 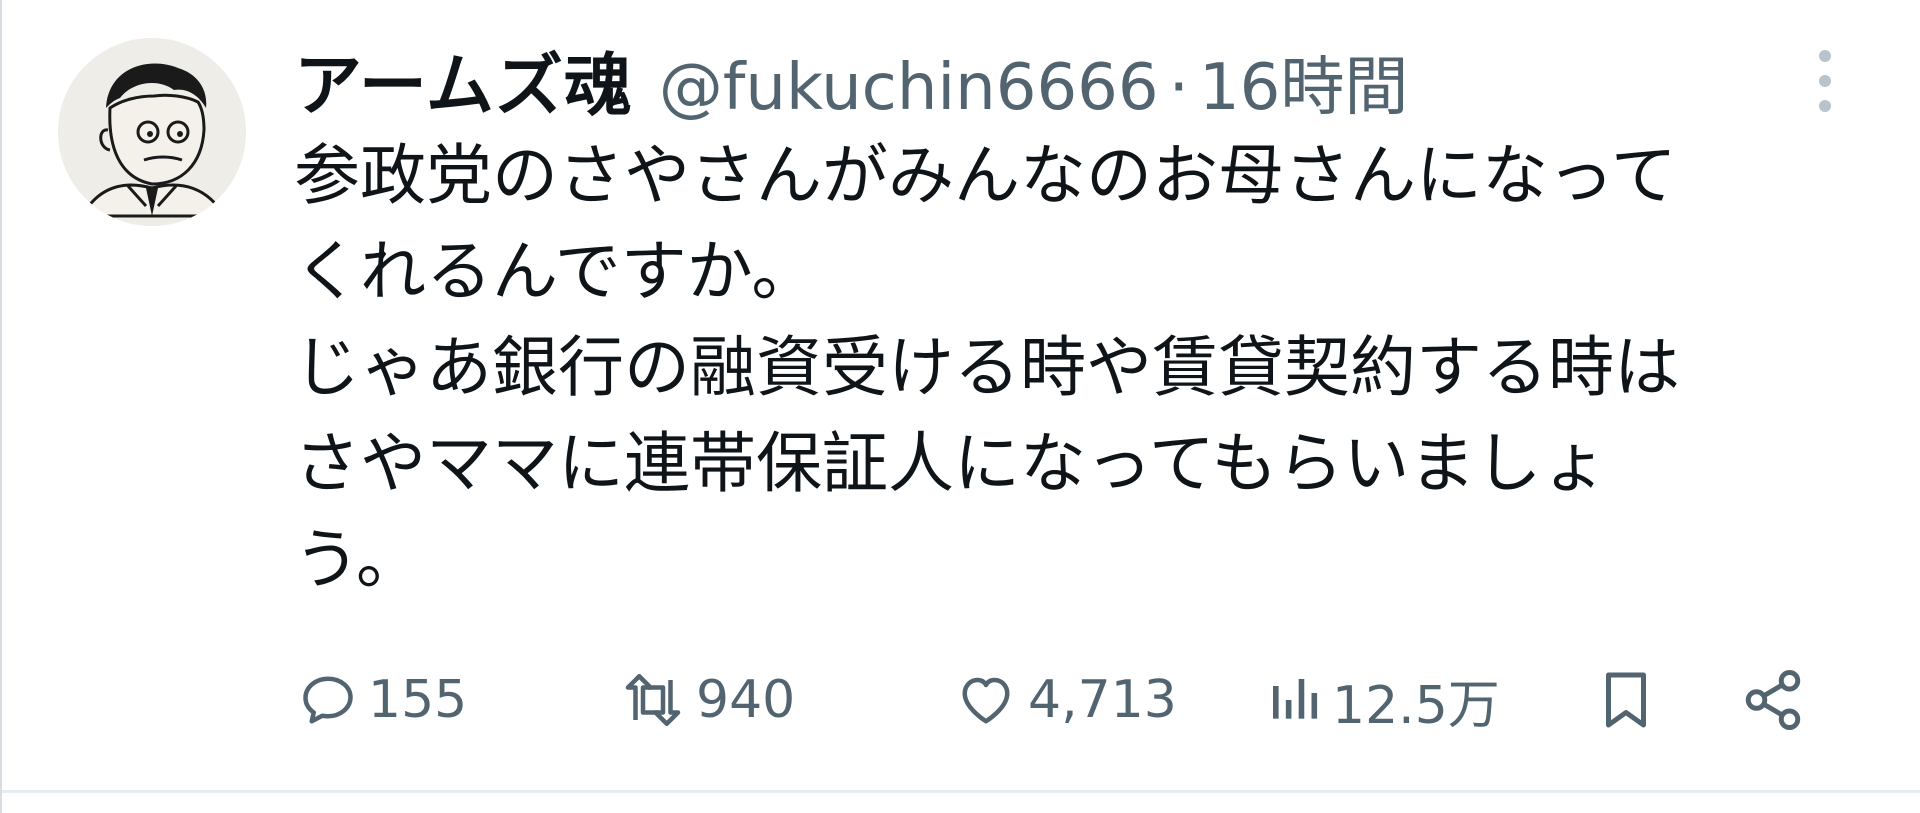 I want to click on views-count: 12.5万, so click(x=1416, y=705).